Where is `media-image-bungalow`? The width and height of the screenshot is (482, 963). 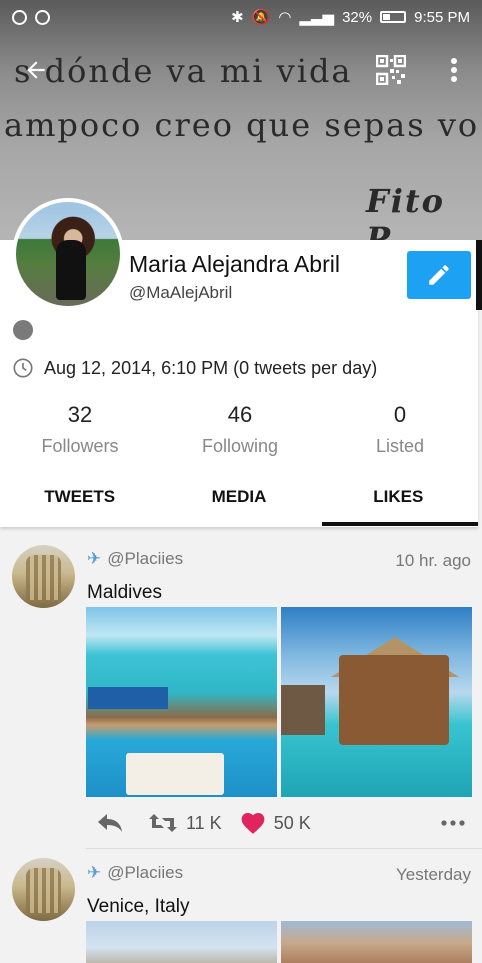
media-image-bungalow is located at coordinates (376, 702).